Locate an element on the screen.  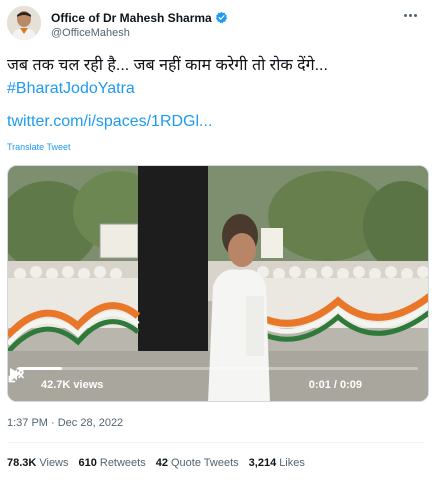
stat-quote-tweets: 42 Quote Tweets is located at coordinates (197, 463).